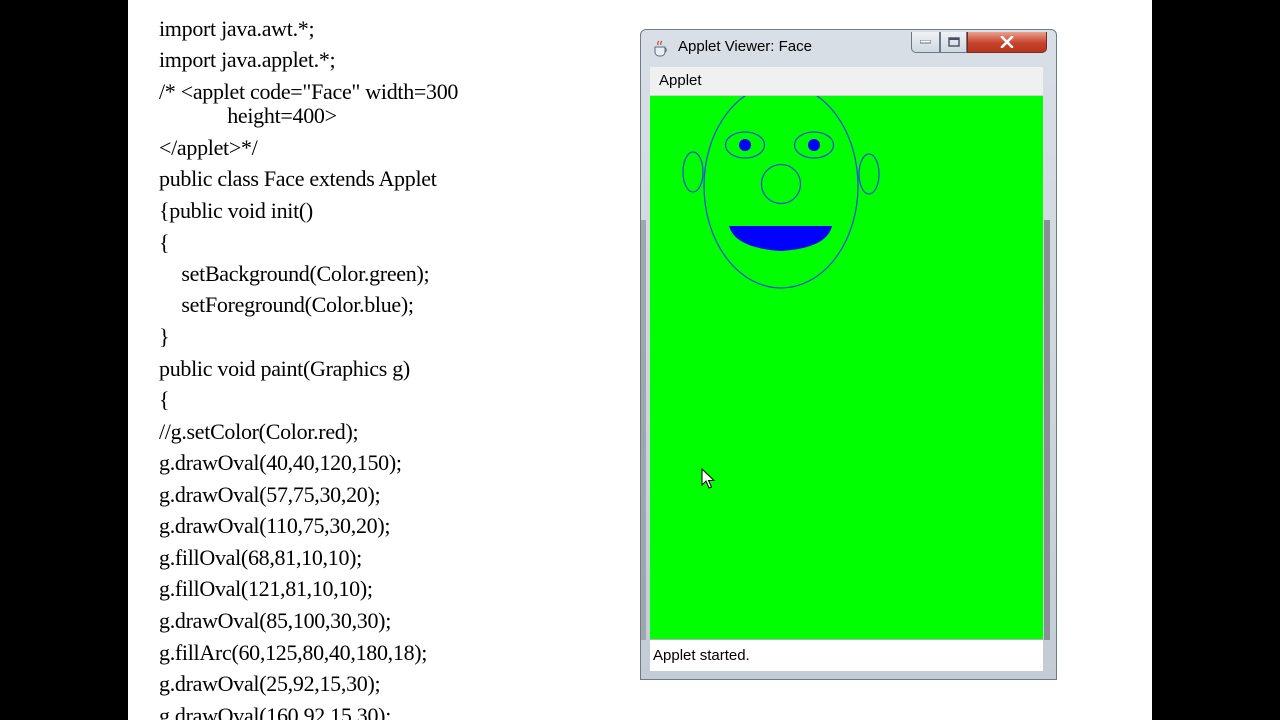  I want to click on close-icon, so click(1007, 42).